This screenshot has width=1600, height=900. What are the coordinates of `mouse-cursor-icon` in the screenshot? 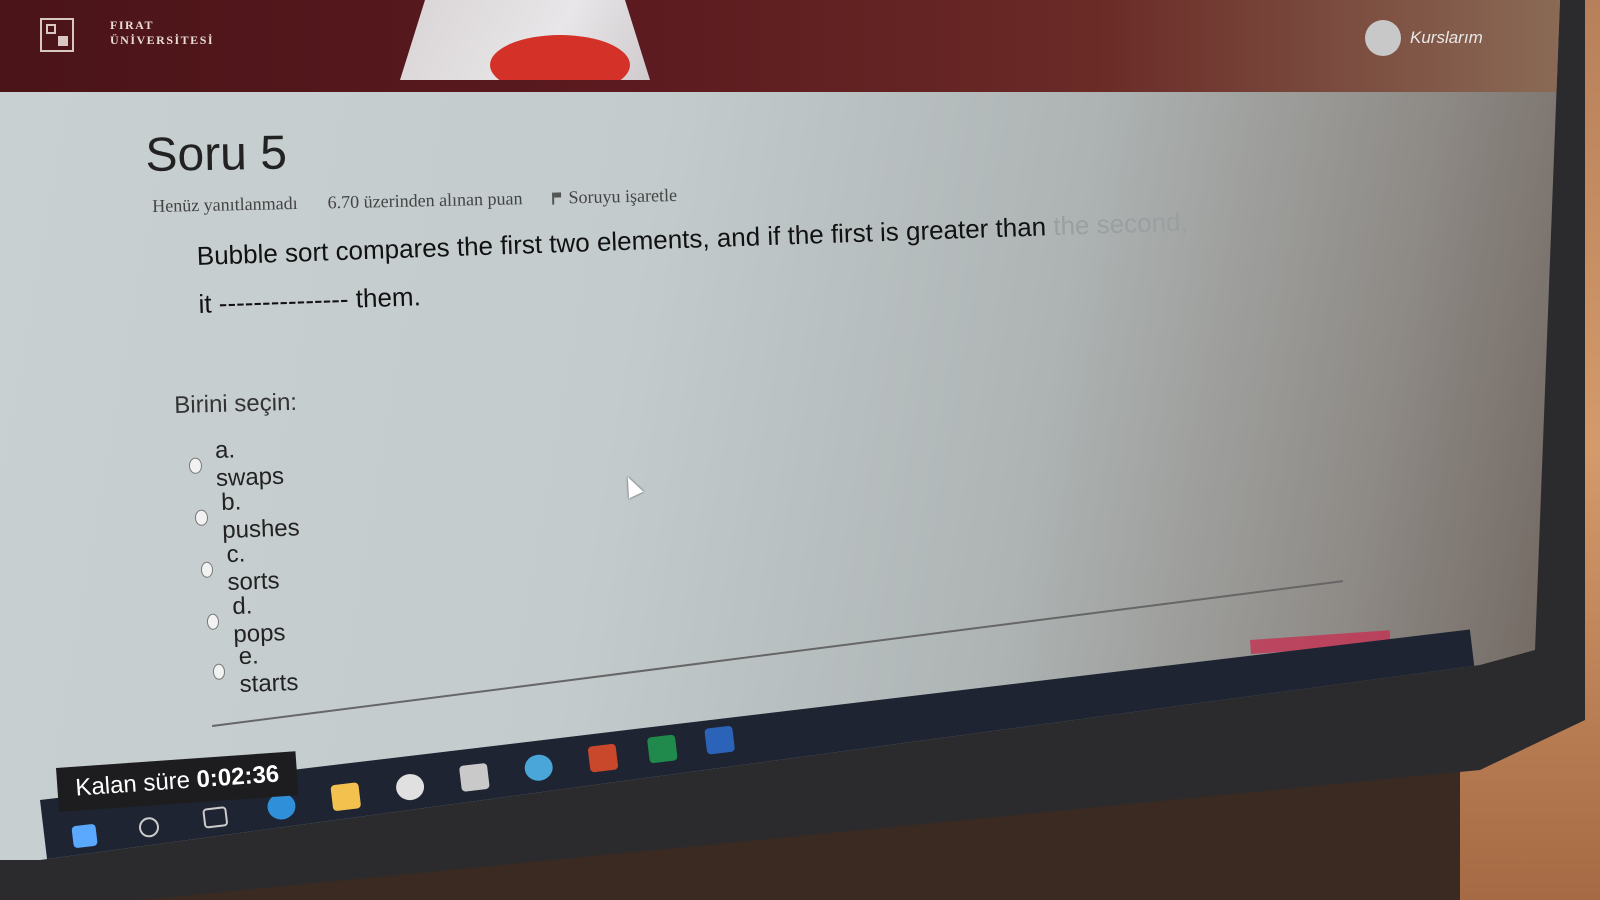 It's located at (632, 486).